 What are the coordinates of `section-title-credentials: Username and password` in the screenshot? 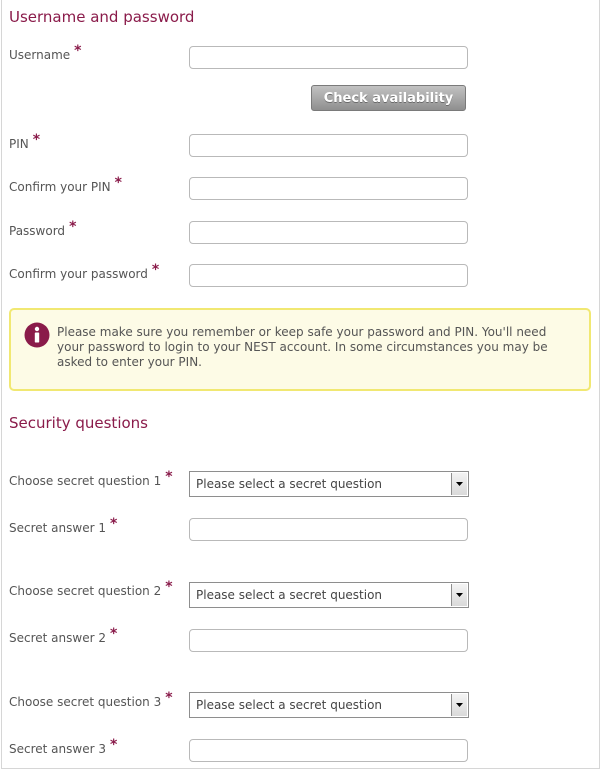 It's located at (102, 17).